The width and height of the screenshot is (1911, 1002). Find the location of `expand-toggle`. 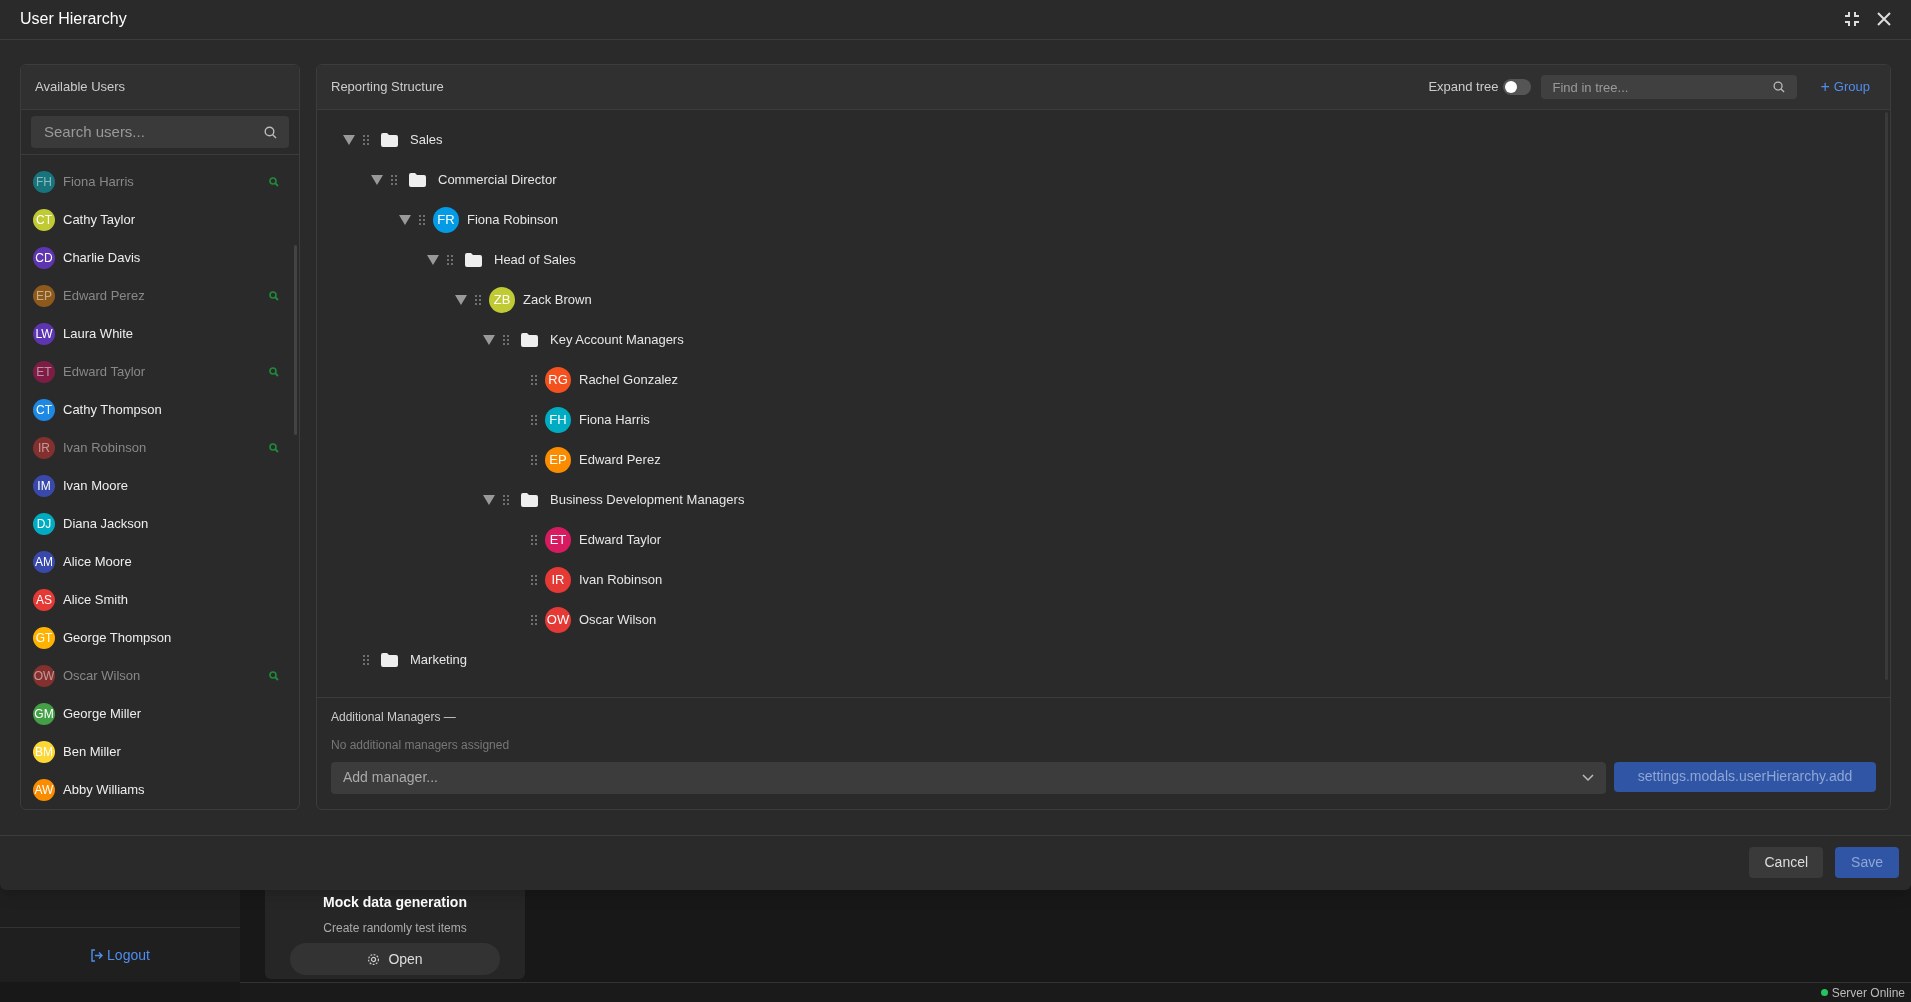

expand-toggle is located at coordinates (1516, 86).